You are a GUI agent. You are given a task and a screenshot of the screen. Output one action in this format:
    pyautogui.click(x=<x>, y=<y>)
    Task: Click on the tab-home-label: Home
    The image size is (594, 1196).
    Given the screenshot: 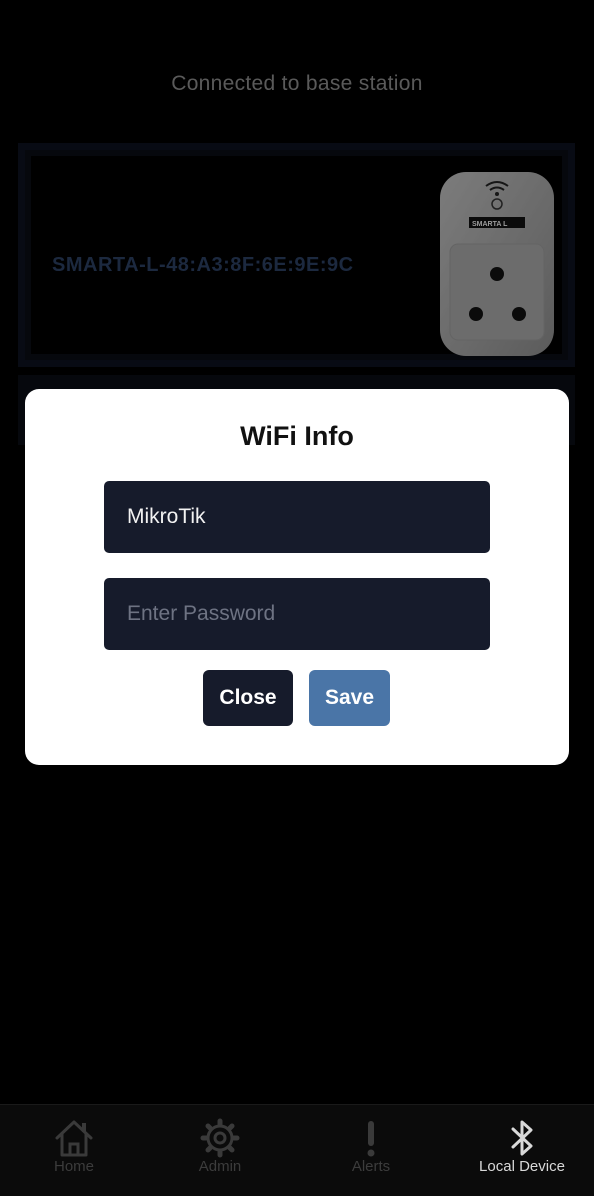 What is the action you would take?
    pyautogui.click(x=73, y=1166)
    